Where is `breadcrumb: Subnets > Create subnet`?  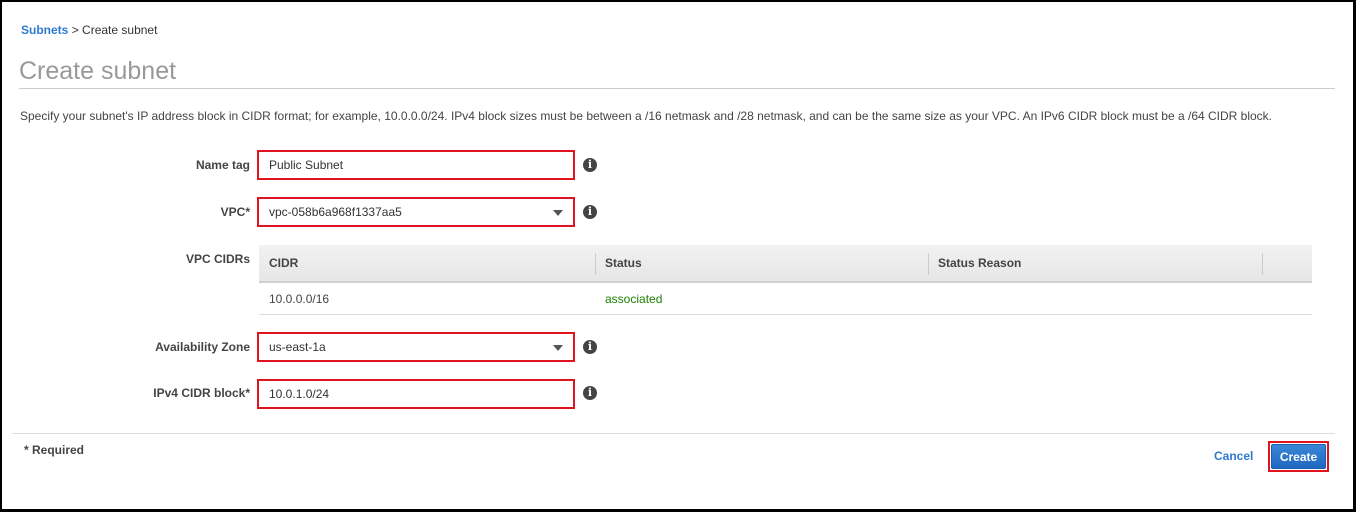
breadcrumb: Subnets > Create subnet is located at coordinates (89, 30).